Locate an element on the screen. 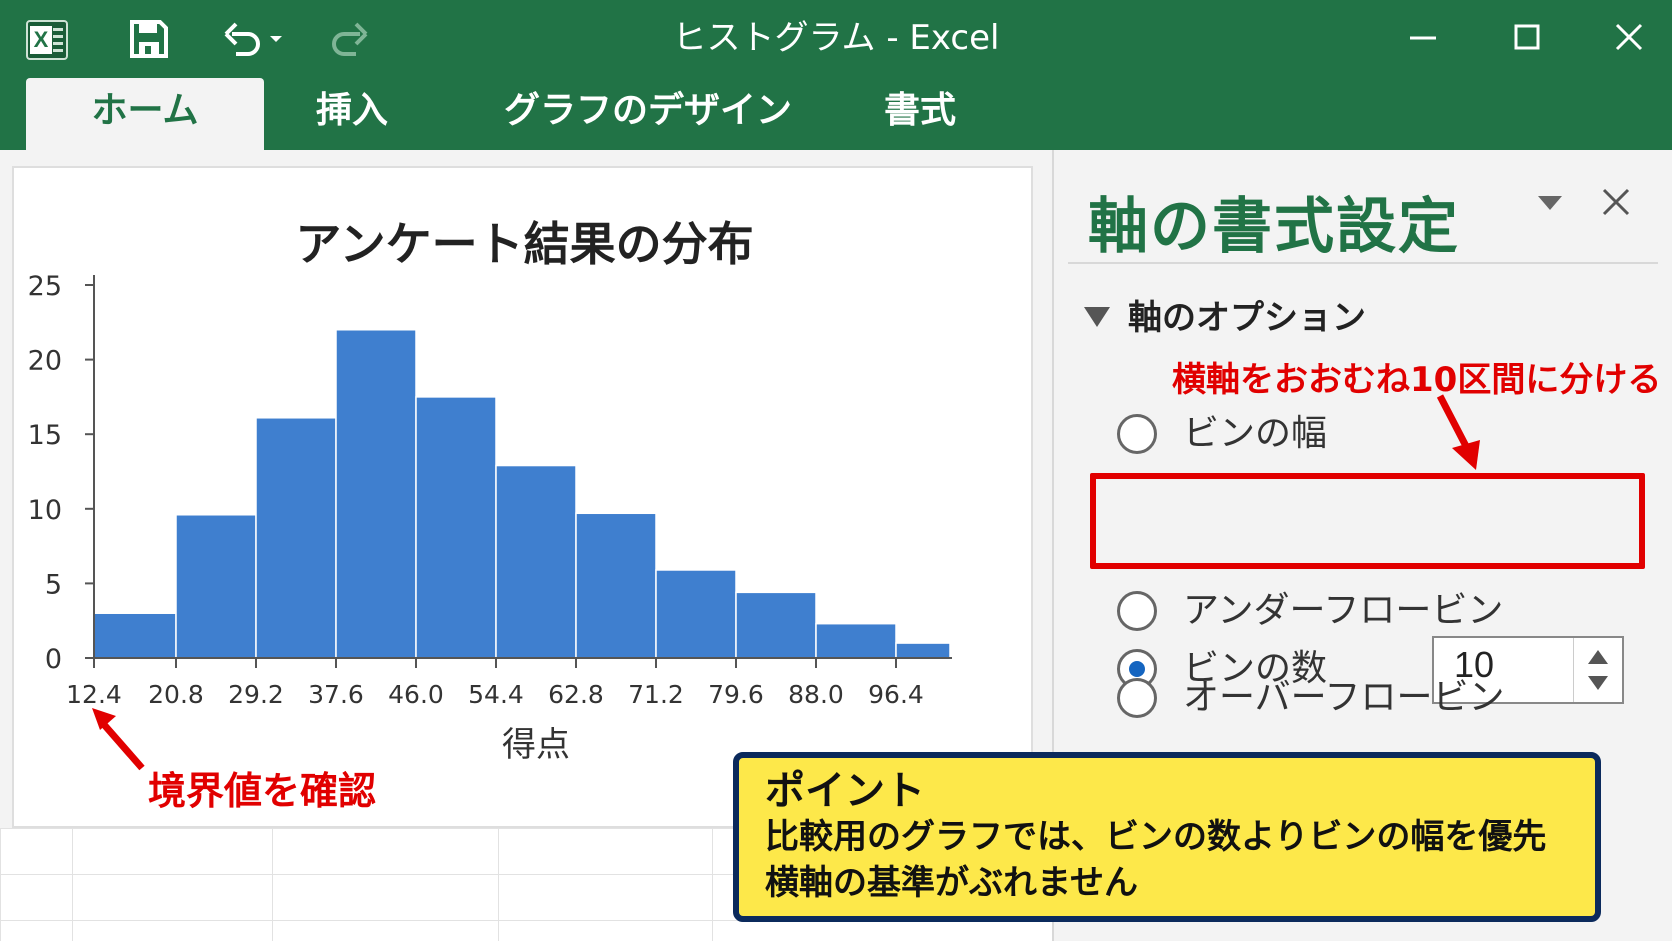  point-callout: ポイント 比較用のグラフでは、ビンの数よりビンの幅を優先 横軸の基準がぶれません is located at coordinates (1167, 837).